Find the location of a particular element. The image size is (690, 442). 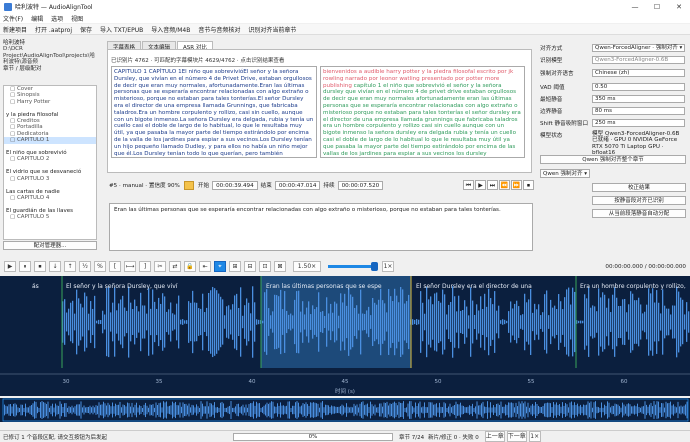

end-time-field: 00:00:47.014 is located at coordinates (297, 185).